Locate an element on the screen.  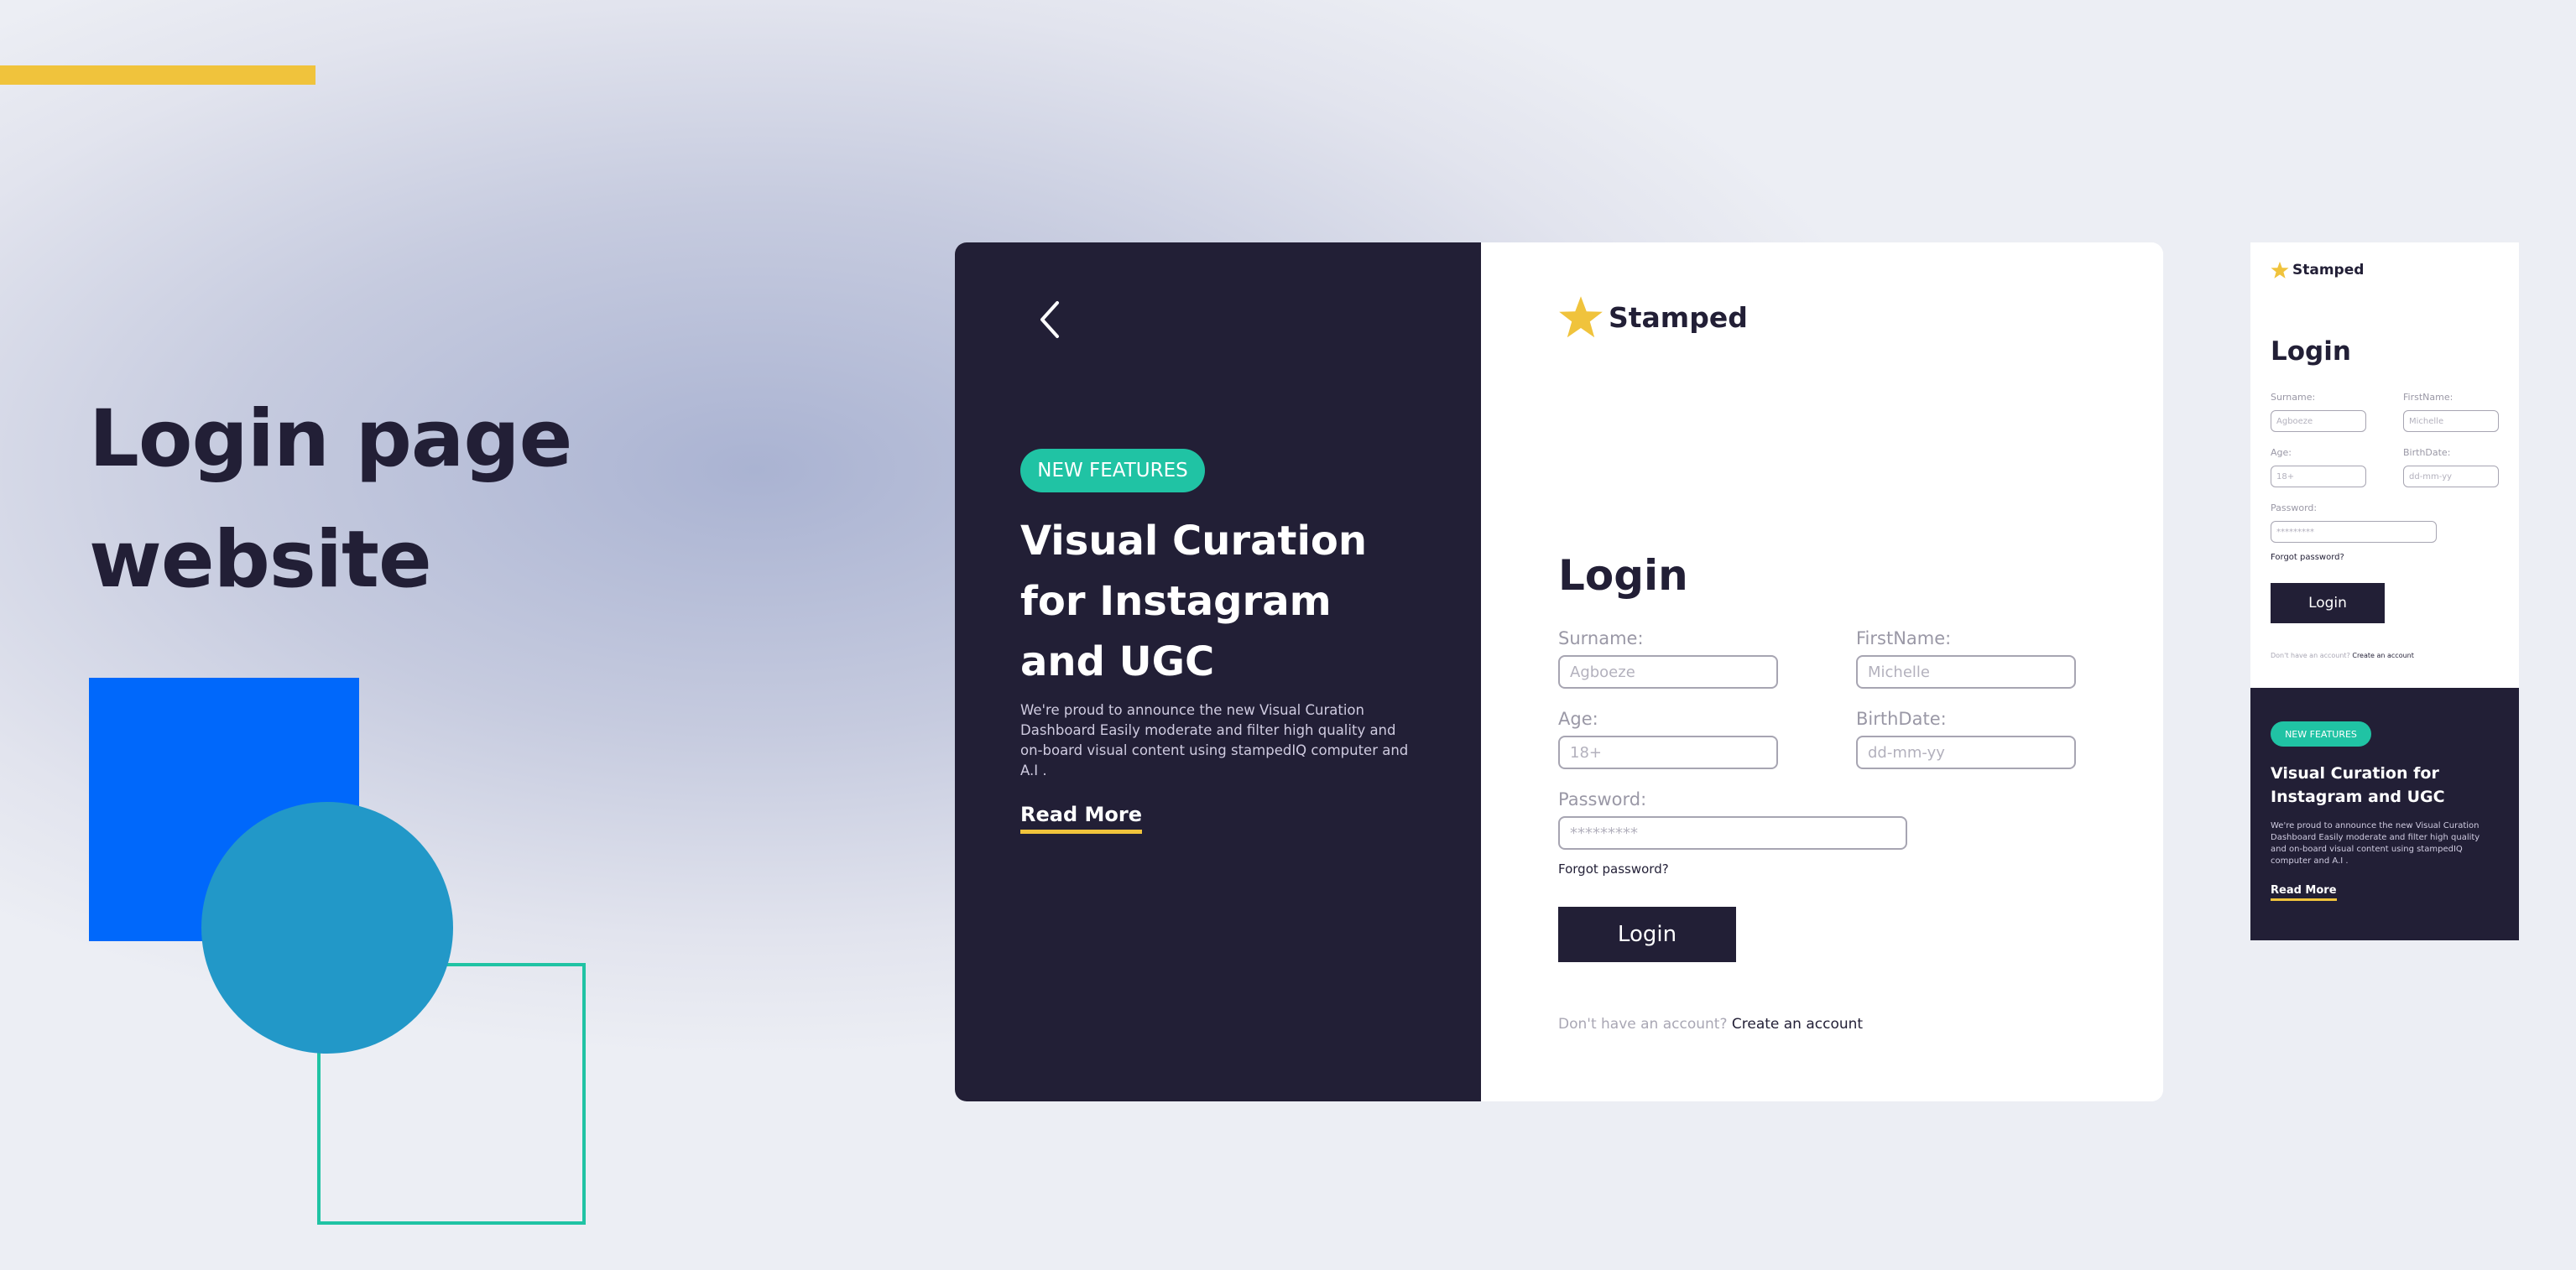
signup-prompt: Don't have an account? Create an account is located at coordinates (1710, 1024).